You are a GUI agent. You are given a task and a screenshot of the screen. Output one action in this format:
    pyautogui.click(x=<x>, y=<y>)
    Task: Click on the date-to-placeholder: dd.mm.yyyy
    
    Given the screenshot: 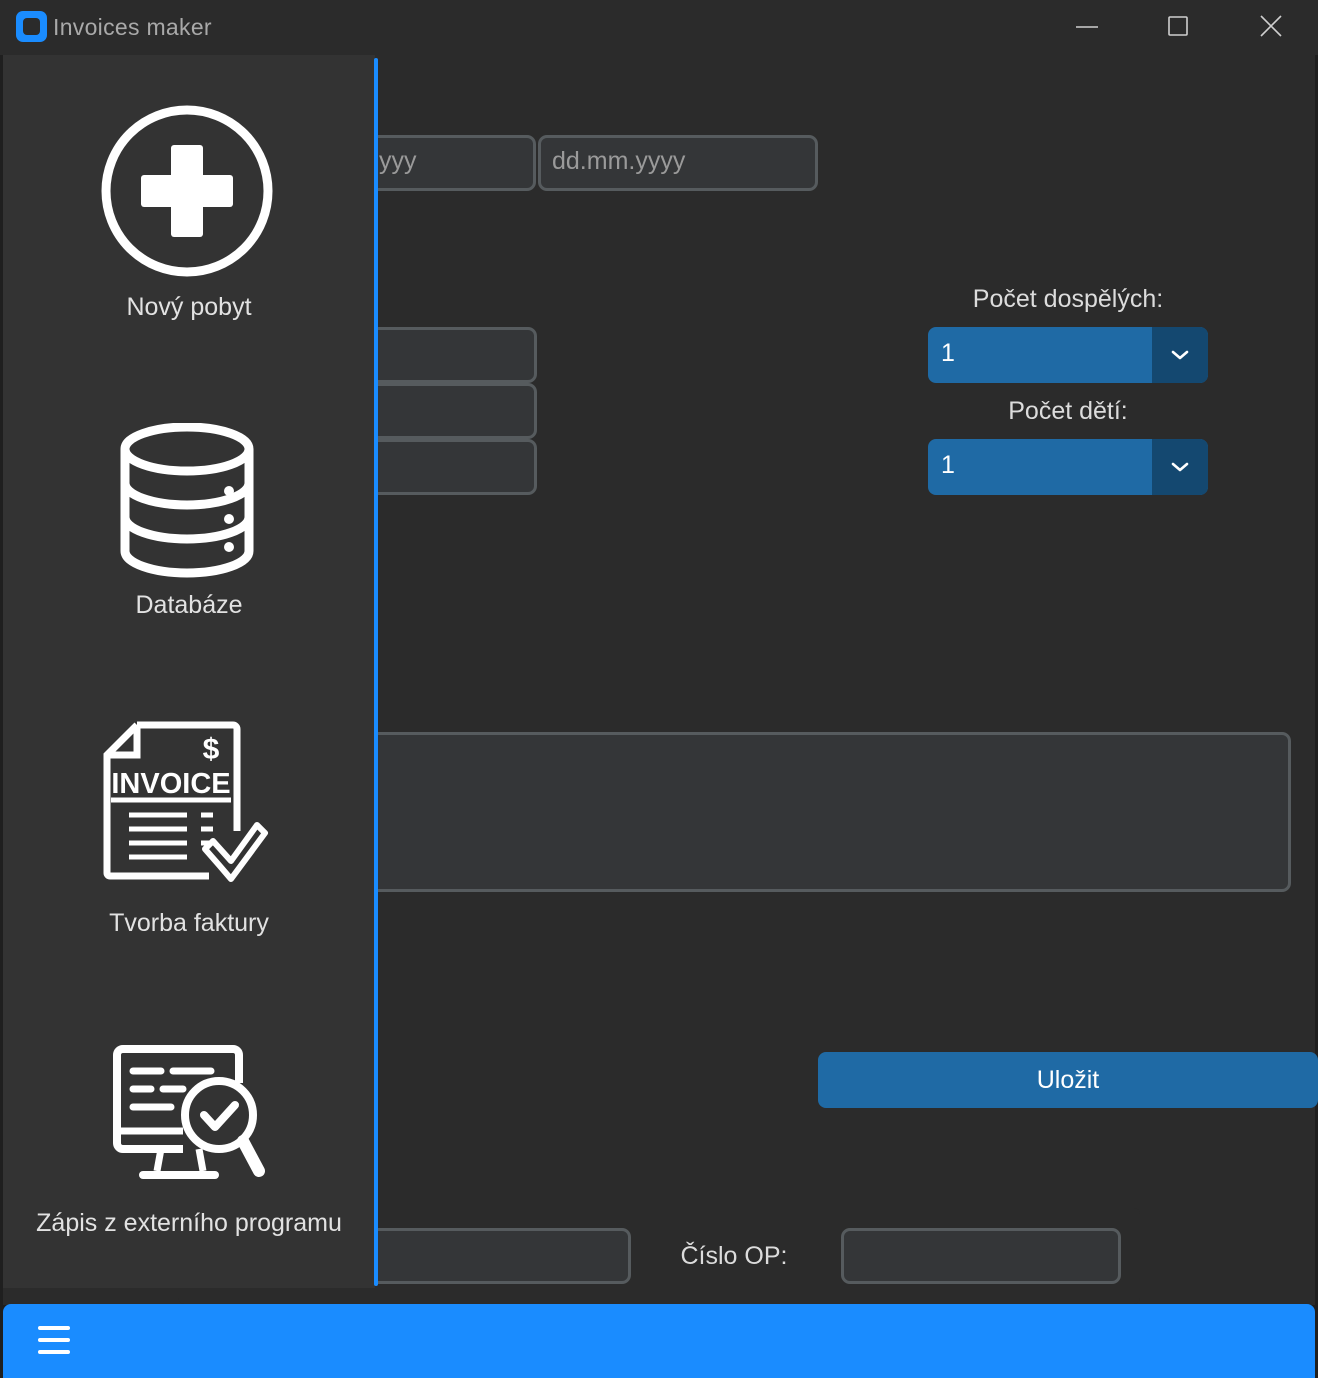 What is the action you would take?
    pyautogui.click(x=619, y=161)
    